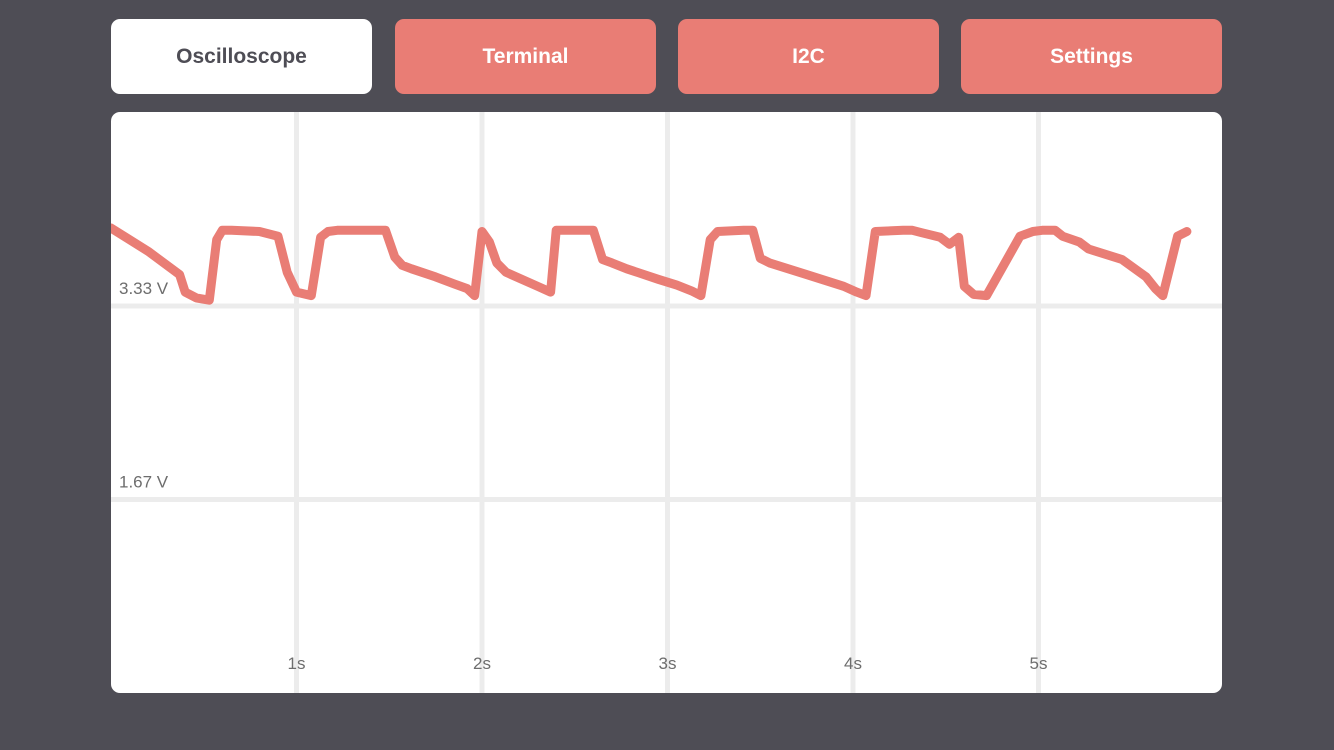 Image resolution: width=1334 pixels, height=750 pixels. Describe the element at coordinates (1039, 663) in the screenshot. I see `x-tick-label: 5s` at that location.